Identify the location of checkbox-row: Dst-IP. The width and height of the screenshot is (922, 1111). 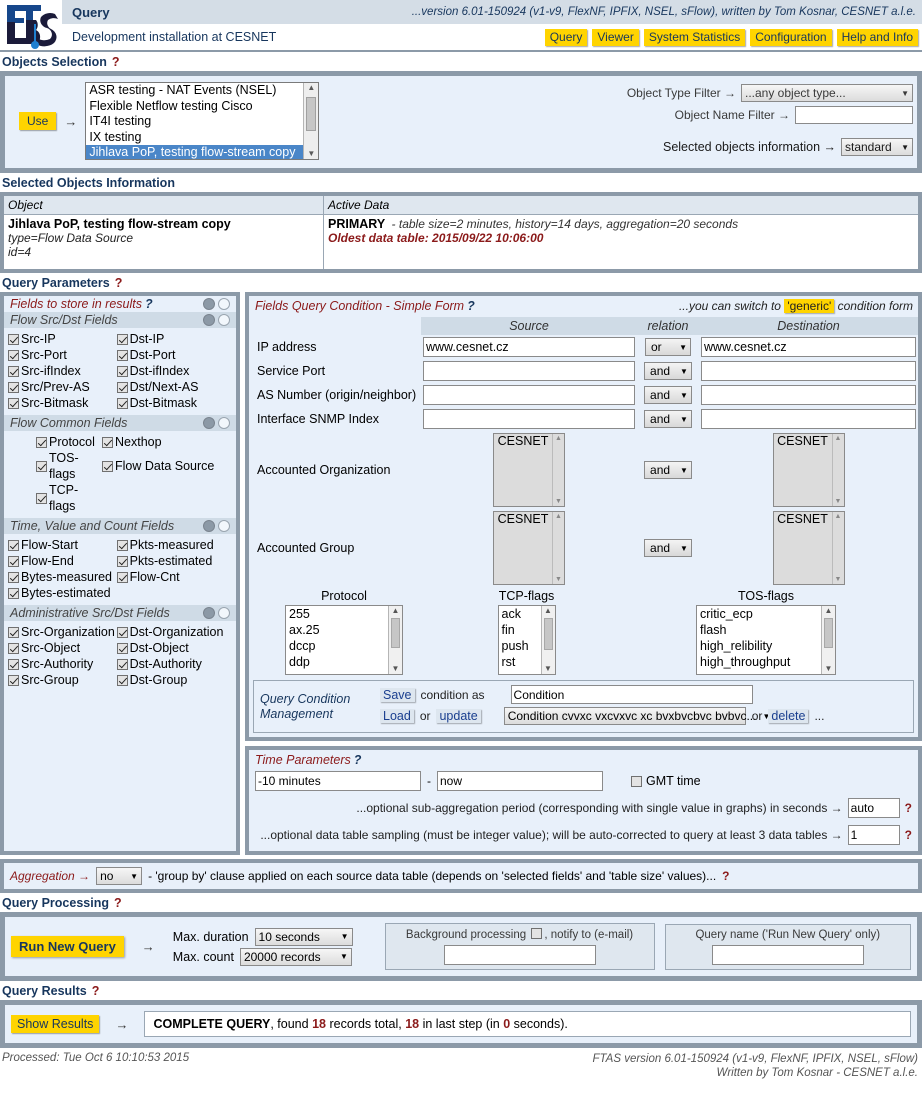
(174, 339).